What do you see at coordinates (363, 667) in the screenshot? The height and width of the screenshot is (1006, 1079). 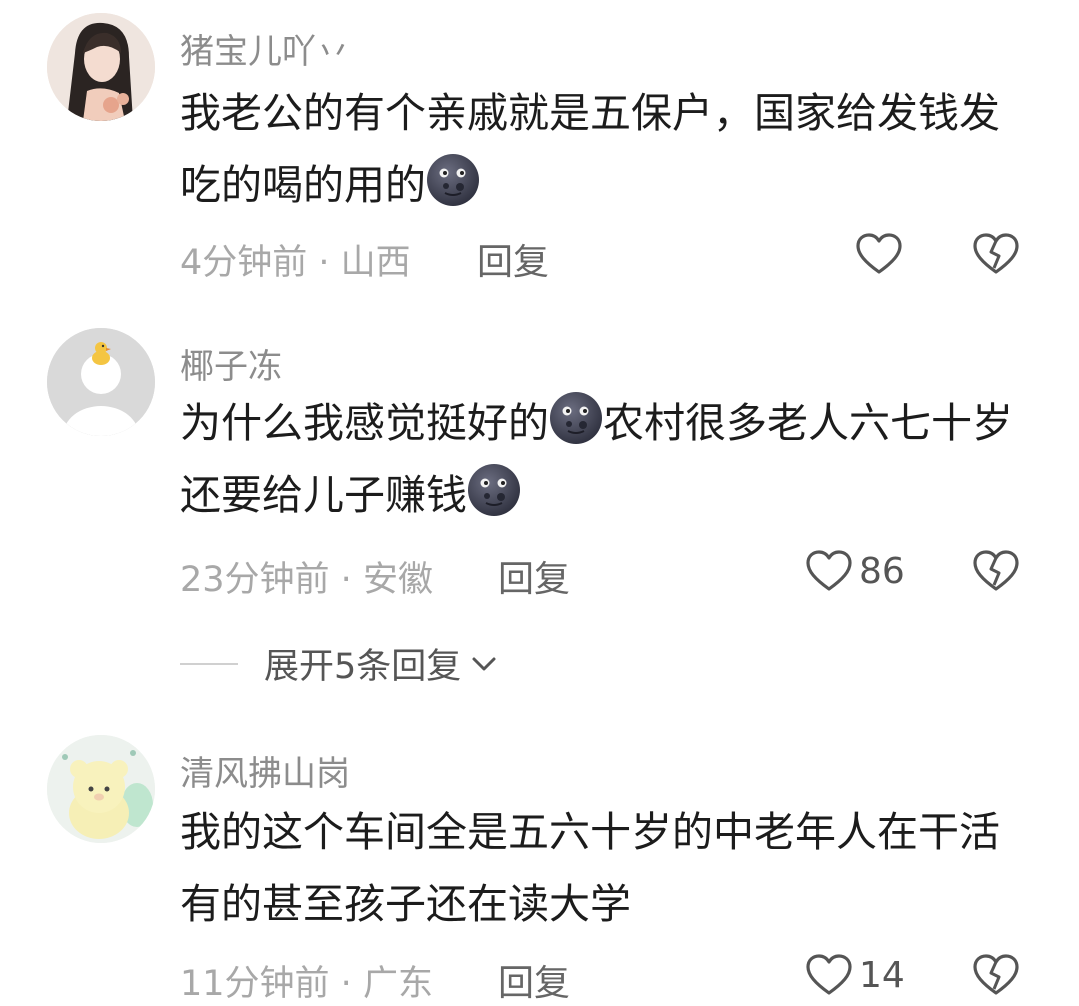 I see `expand-replies-label: 展开5条回复` at bounding box center [363, 667].